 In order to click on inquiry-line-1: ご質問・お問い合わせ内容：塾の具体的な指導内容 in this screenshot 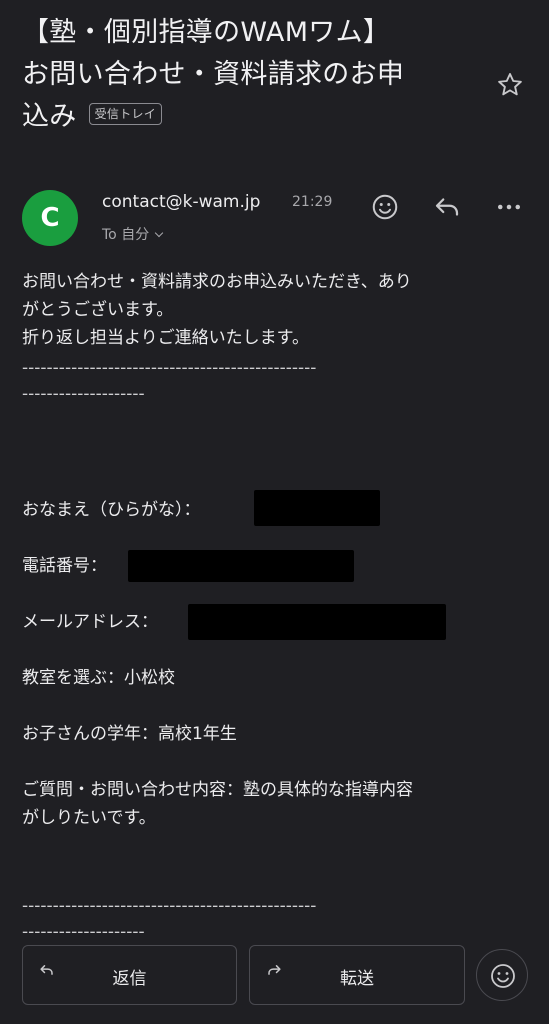, I will do `click(217, 790)`.